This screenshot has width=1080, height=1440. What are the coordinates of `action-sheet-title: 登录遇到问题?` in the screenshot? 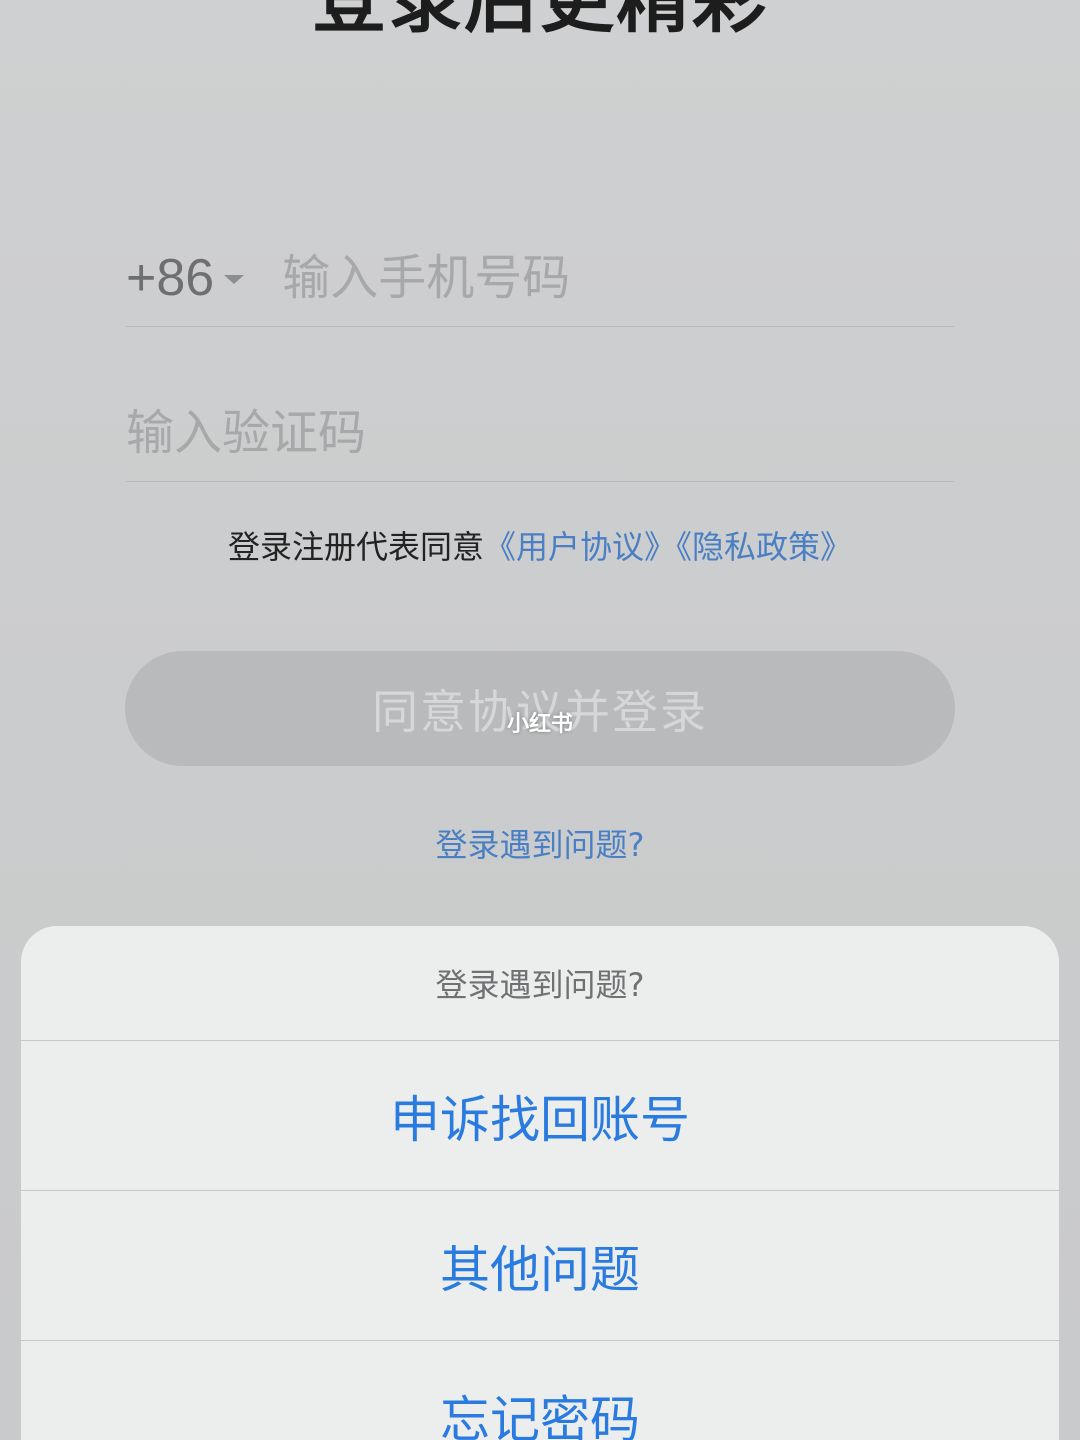 It's located at (540, 983).